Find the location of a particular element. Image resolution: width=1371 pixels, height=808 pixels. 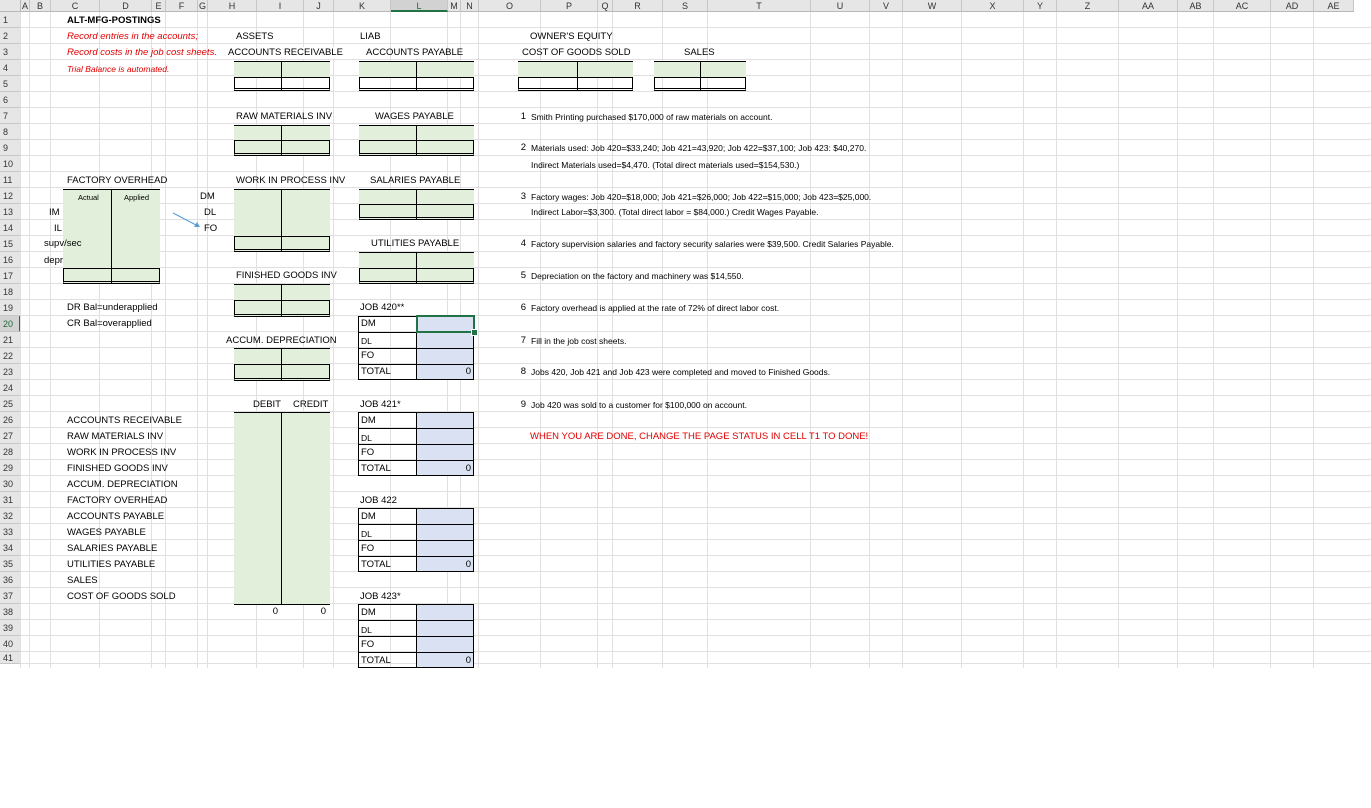

row-header-17: 17 is located at coordinates (10, 276).